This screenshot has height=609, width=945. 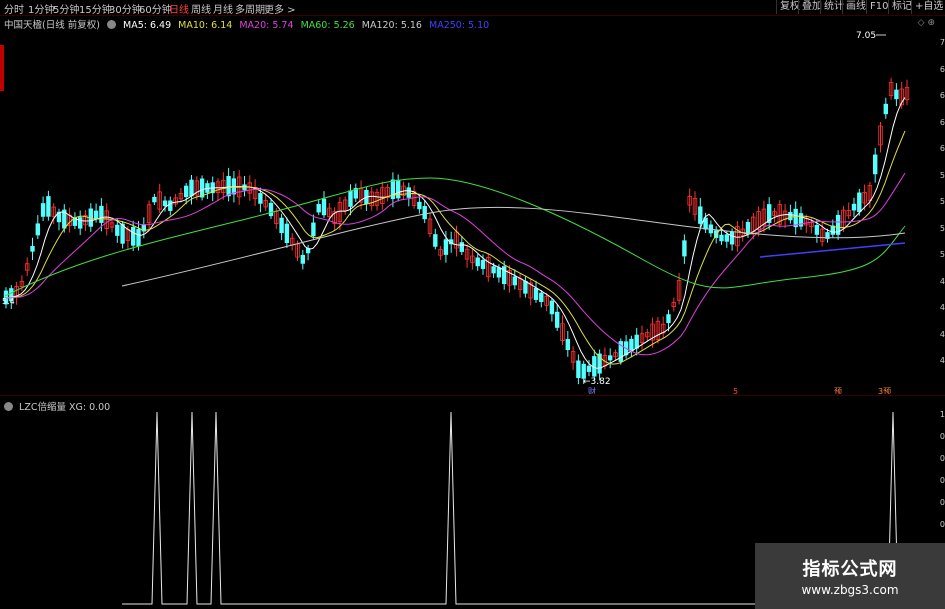 I want to click on watermark-title: 指标公式网, so click(x=850, y=569).